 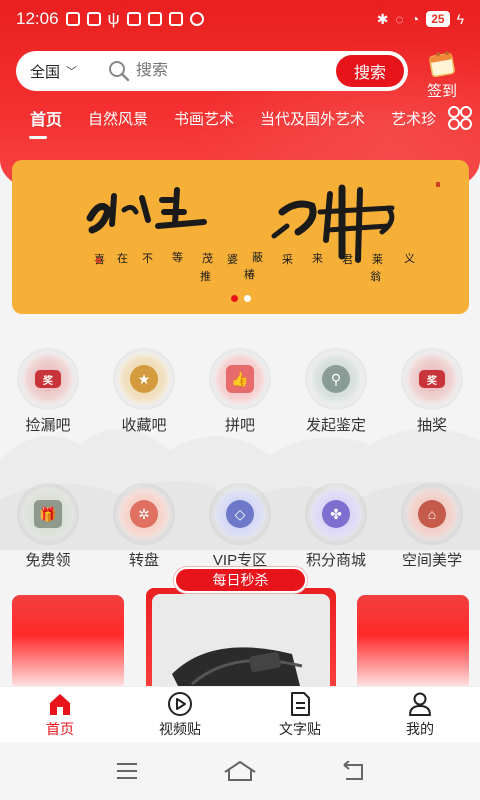 What do you see at coordinates (382, 18) in the screenshot?
I see `bluetooth-icon: ✱` at bounding box center [382, 18].